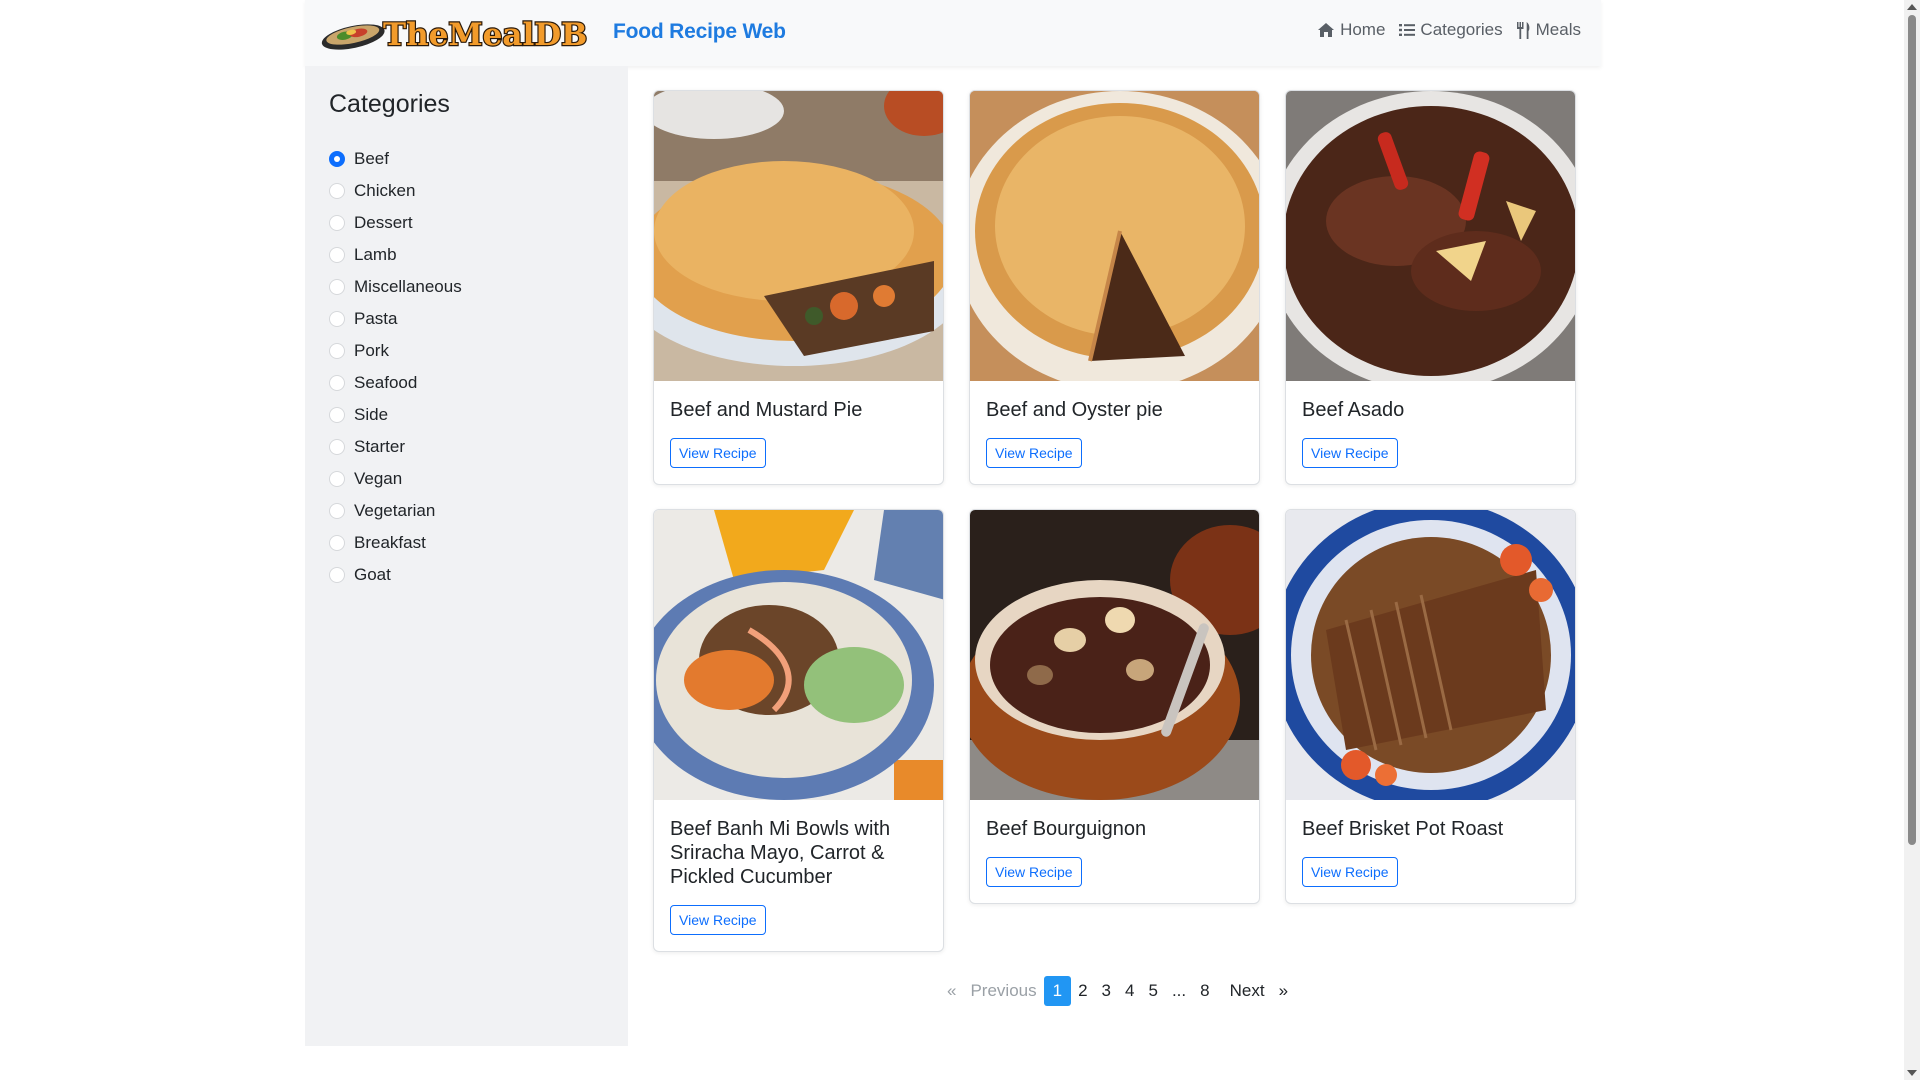  What do you see at coordinates (372, 574) in the screenshot?
I see `category-label: Goat` at bounding box center [372, 574].